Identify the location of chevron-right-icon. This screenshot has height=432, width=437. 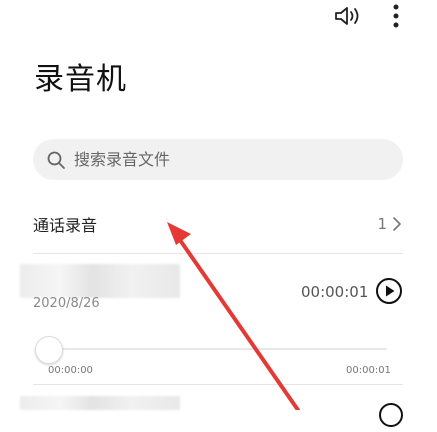
(397, 224).